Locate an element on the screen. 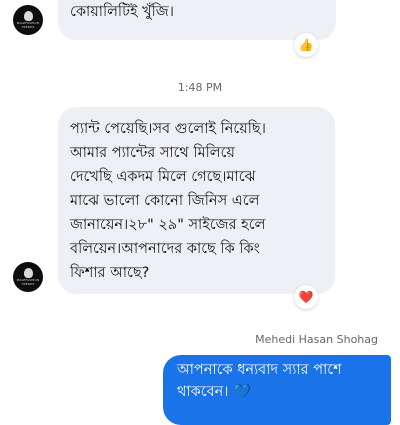  thumbs-up-reaction-icon: 👍 is located at coordinates (306, 45).